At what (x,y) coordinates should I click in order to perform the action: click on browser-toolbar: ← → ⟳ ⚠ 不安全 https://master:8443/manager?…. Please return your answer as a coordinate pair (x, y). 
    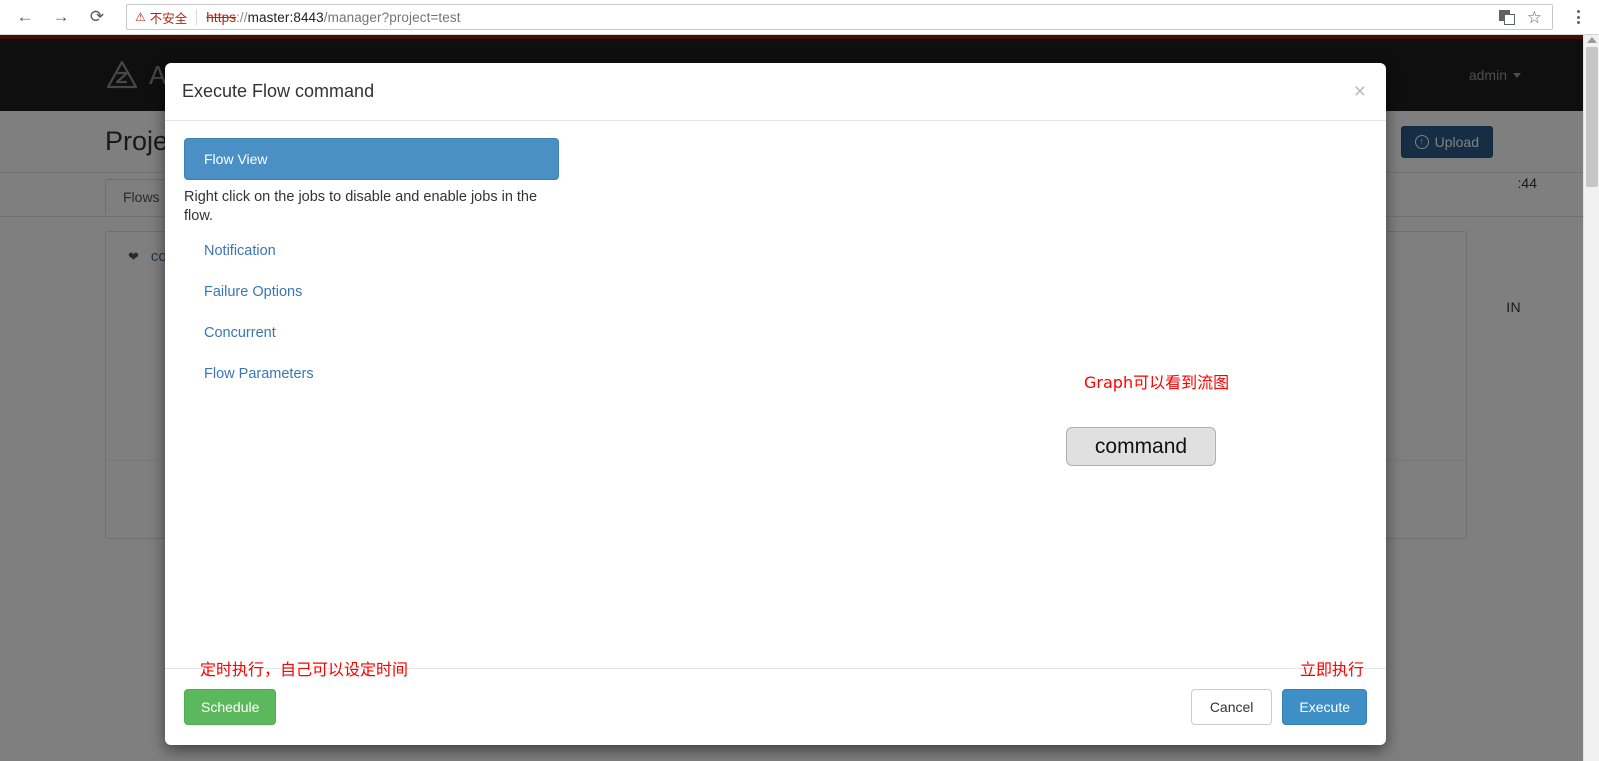
    Looking at the image, I should click on (799, 17).